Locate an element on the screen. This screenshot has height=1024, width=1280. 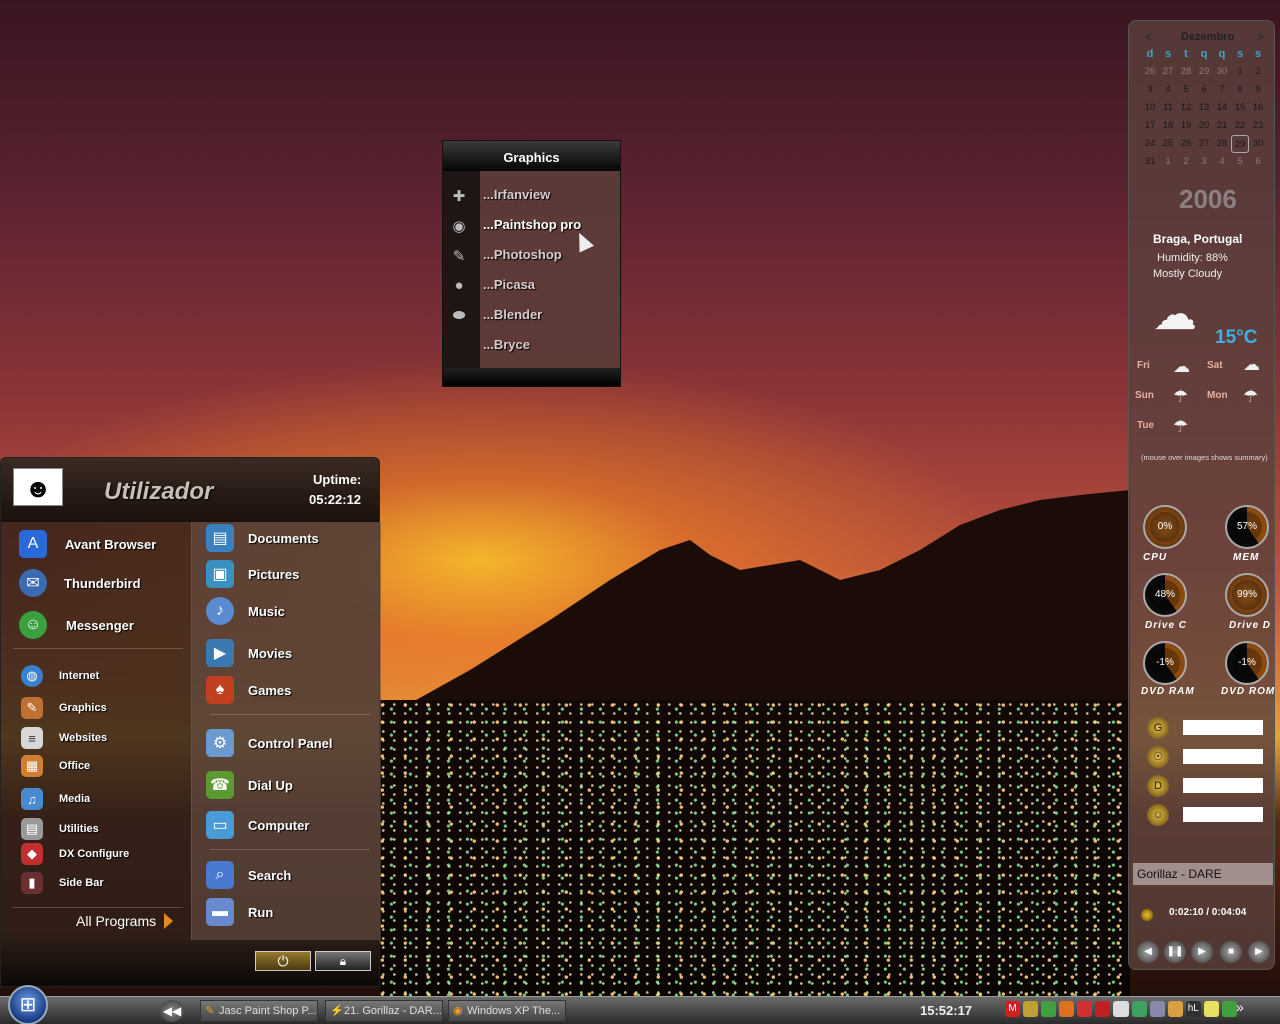
next-icon: ▶ is located at coordinates (1259, 952).